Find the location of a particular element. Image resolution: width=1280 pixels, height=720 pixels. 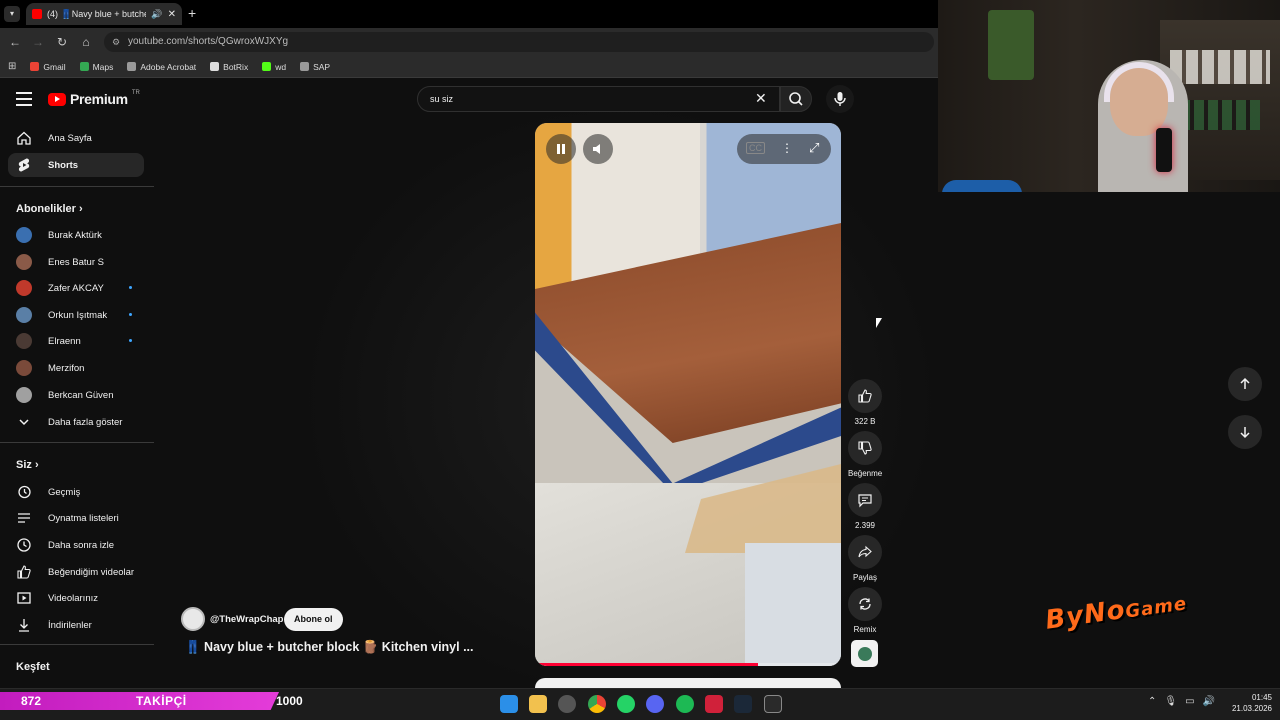

tab-search-button: ▾ is located at coordinates (12, 14).